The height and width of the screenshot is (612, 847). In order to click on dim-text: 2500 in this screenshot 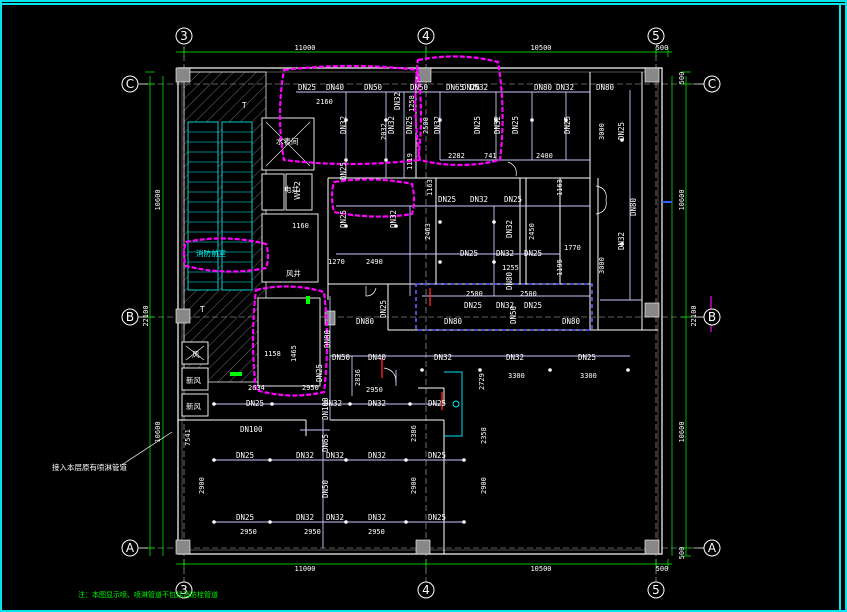, I will do `click(426, 125)`.